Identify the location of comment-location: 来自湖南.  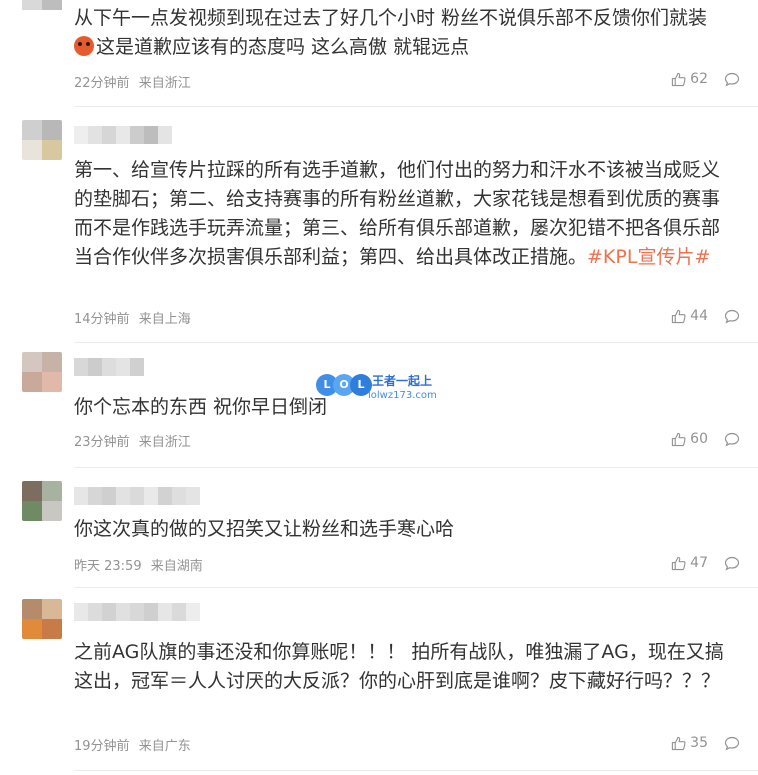
(176, 566).